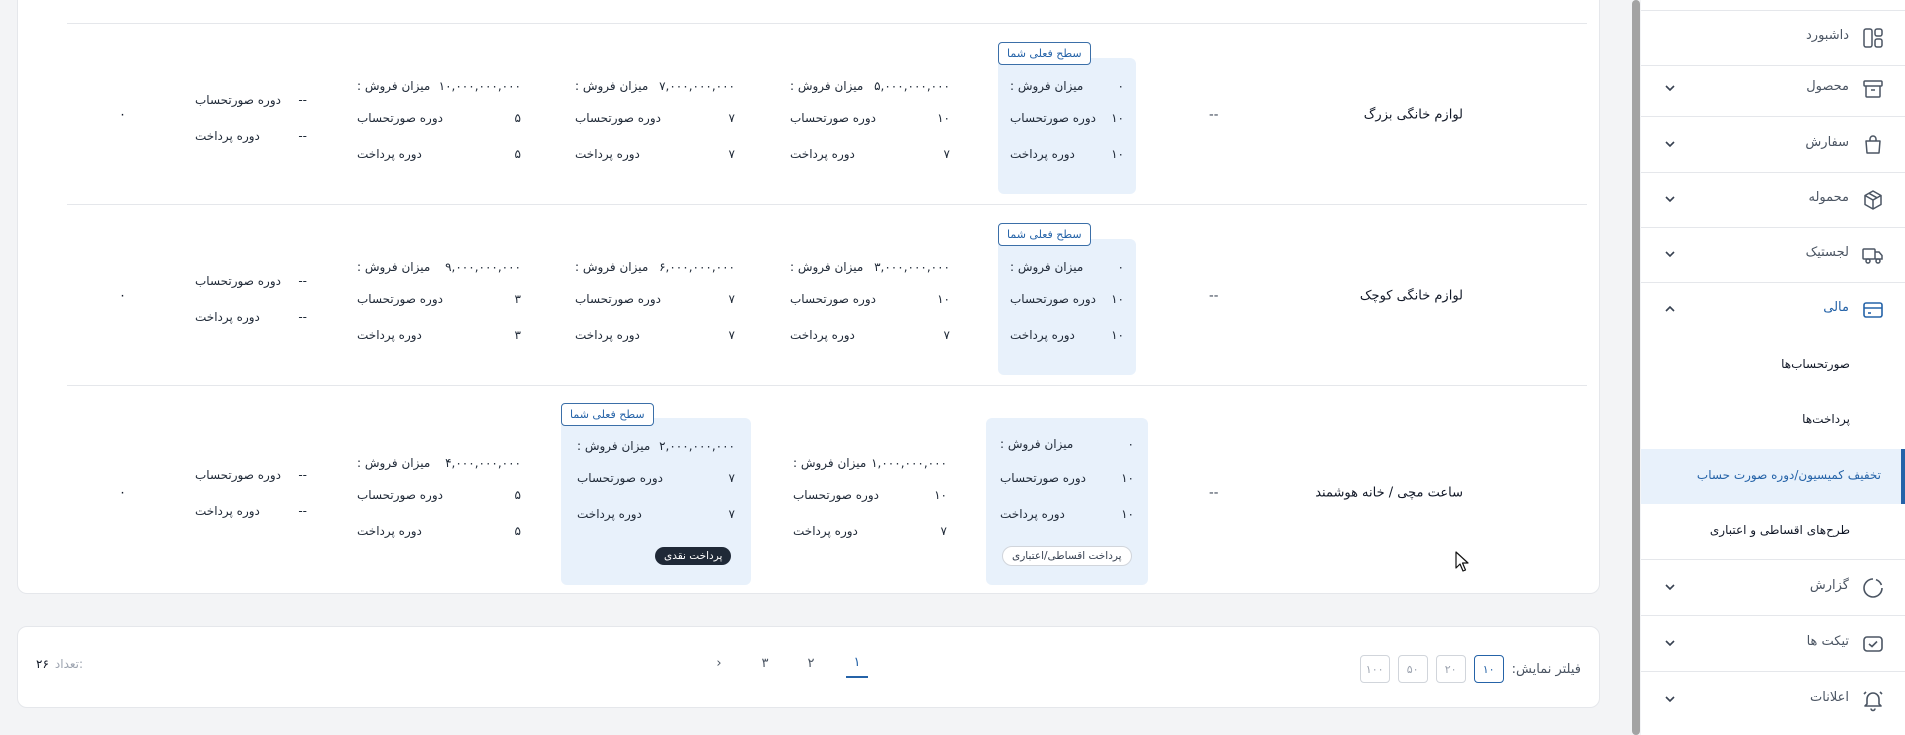 The height and width of the screenshot is (735, 1905). Describe the element at coordinates (1836, 307) in the screenshot. I see `sidebar-item-label: مالی` at that location.